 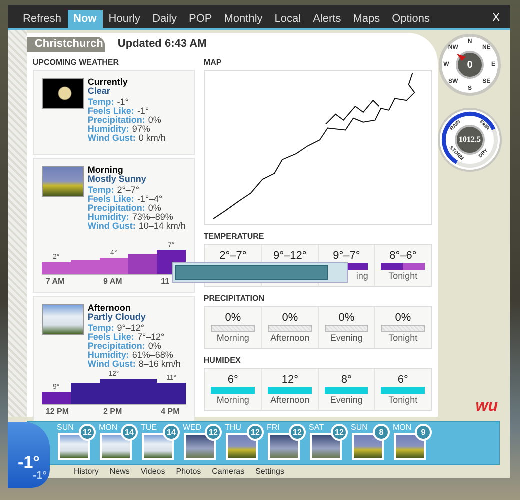 I want to click on period-label: ing, so click(x=362, y=276).